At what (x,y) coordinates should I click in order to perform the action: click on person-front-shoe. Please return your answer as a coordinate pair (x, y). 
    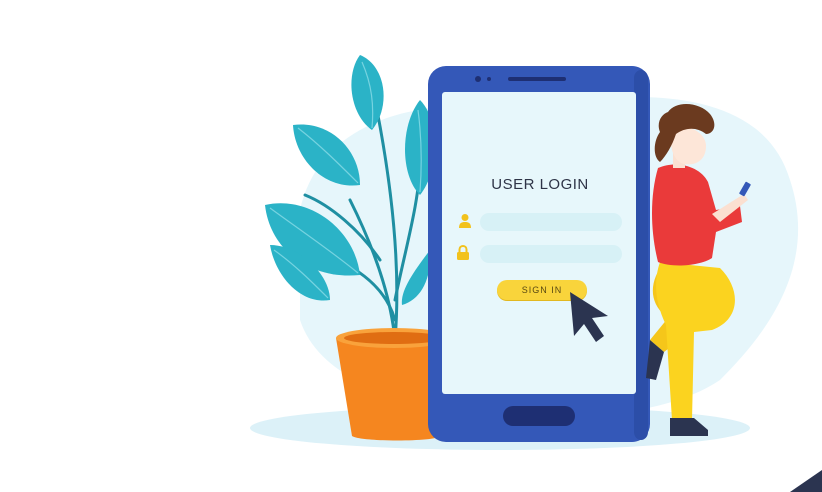
    Looking at the image, I should click on (689, 427).